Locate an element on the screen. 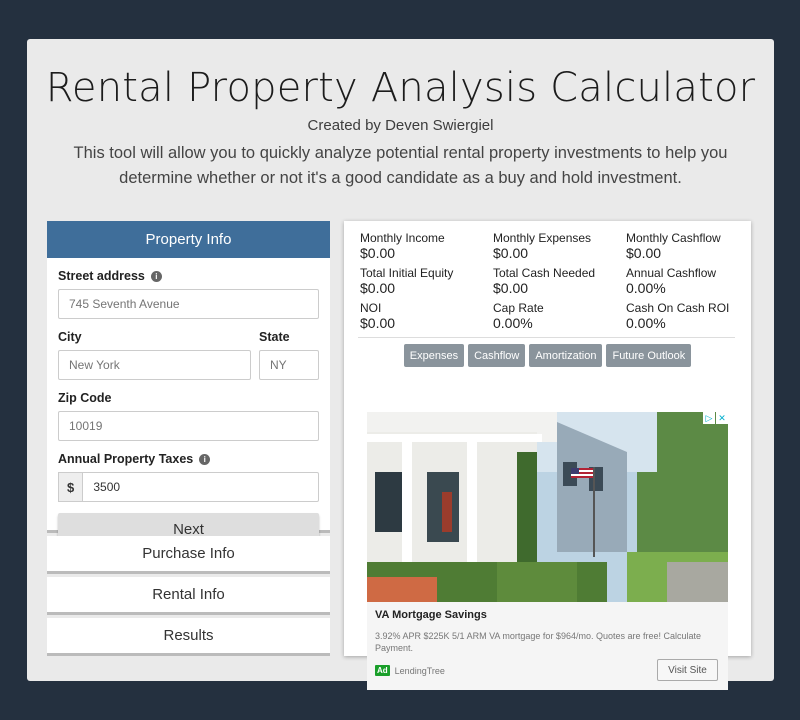  property-info-header: Property Info is located at coordinates (188, 239).